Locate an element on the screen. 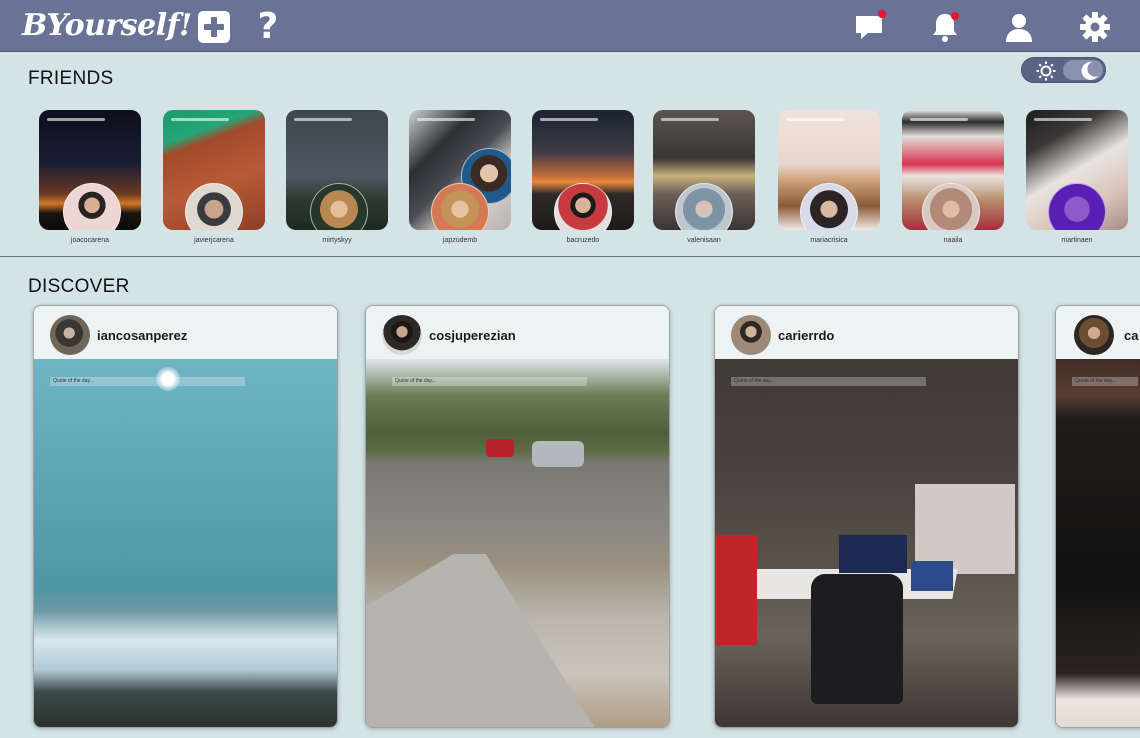 The image size is (1140, 738). post-header: ca is located at coordinates (1098, 332).